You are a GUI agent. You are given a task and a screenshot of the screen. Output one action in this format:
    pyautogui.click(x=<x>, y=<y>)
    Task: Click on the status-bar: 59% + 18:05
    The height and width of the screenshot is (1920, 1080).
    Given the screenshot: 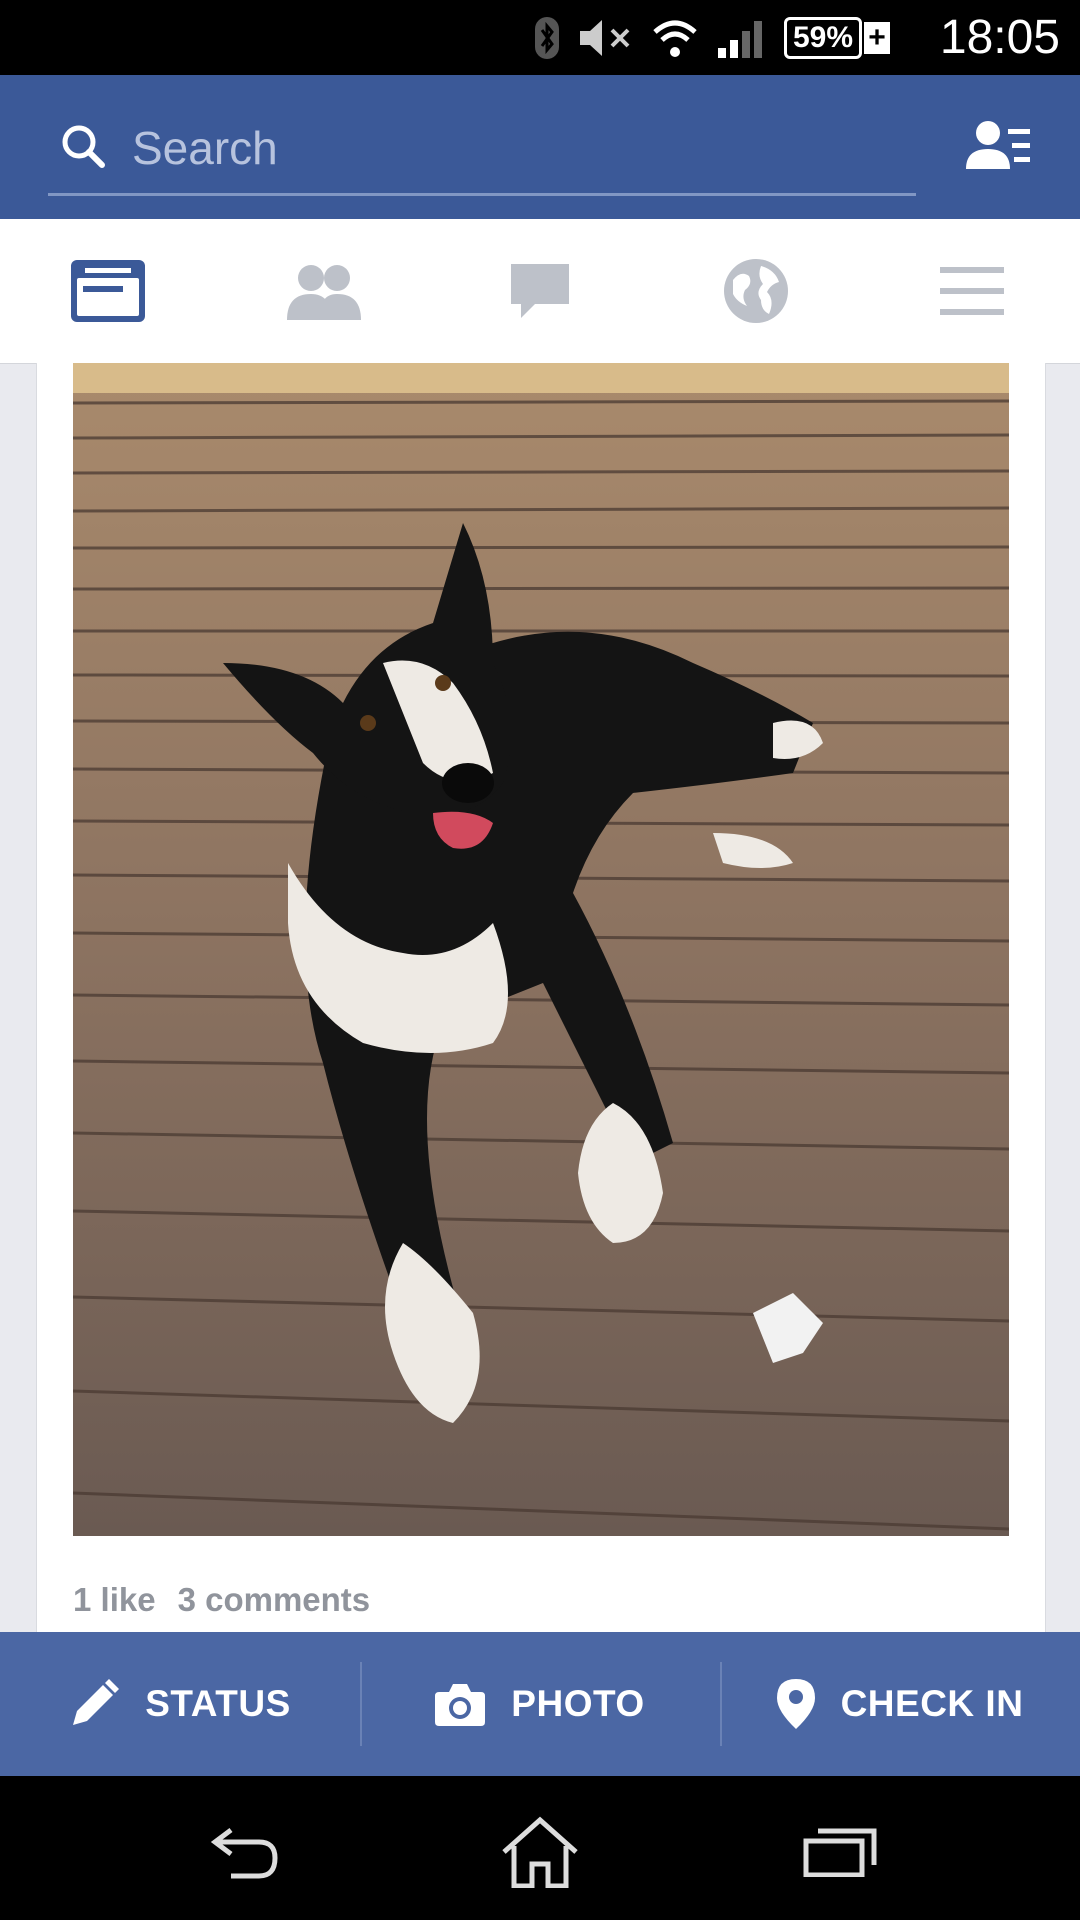 What is the action you would take?
    pyautogui.click(x=540, y=37)
    